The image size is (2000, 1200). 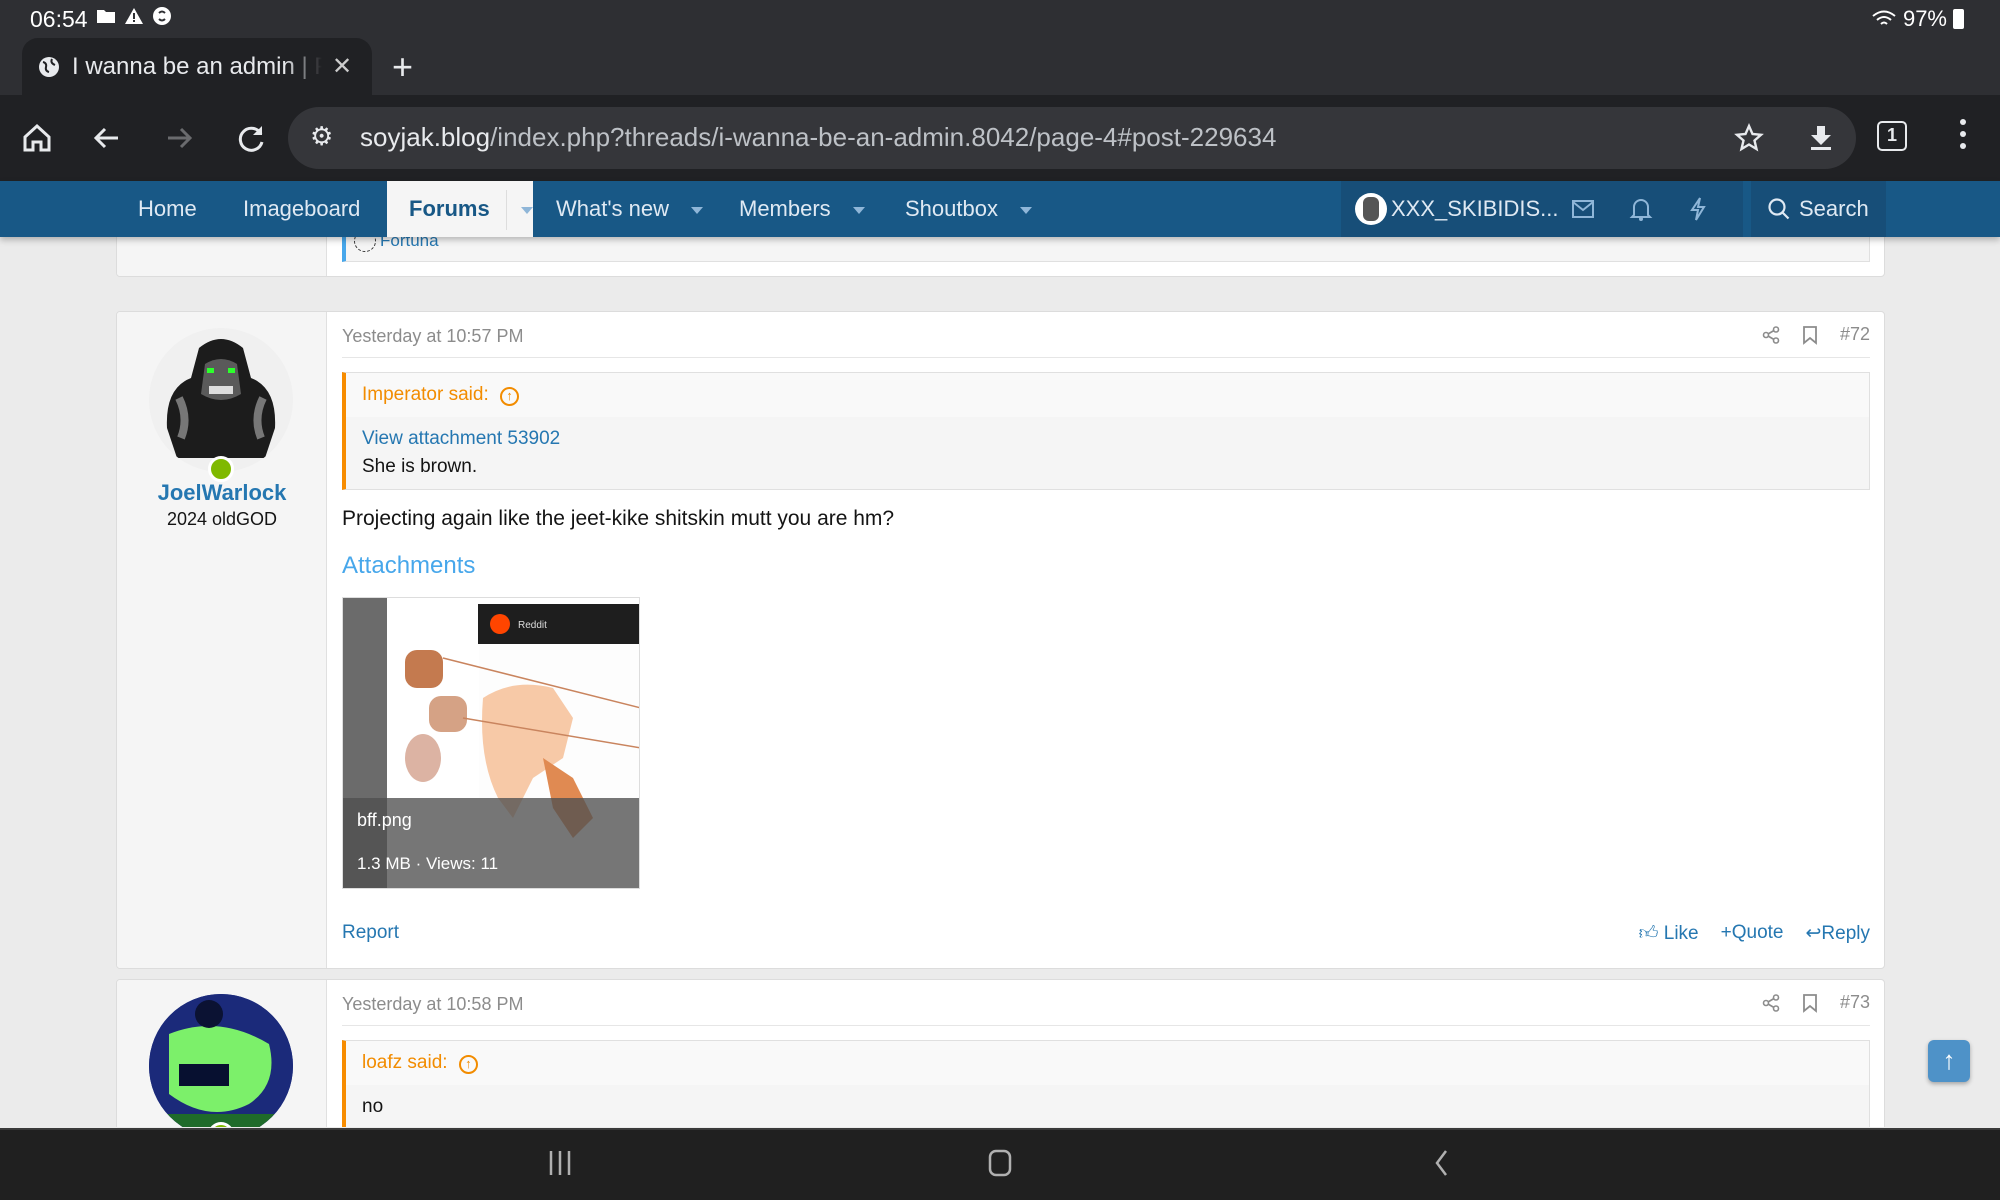 What do you see at coordinates (460, 209) in the screenshot?
I see `nav-forums: Forums` at bounding box center [460, 209].